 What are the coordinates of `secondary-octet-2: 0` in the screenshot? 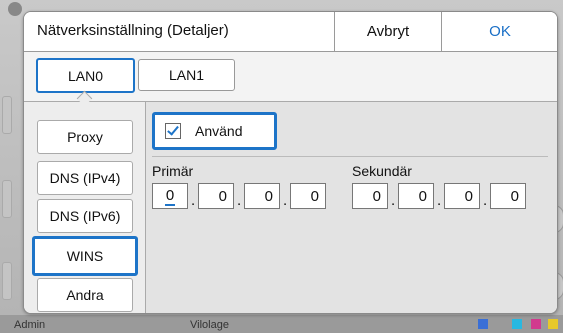 It's located at (416, 196).